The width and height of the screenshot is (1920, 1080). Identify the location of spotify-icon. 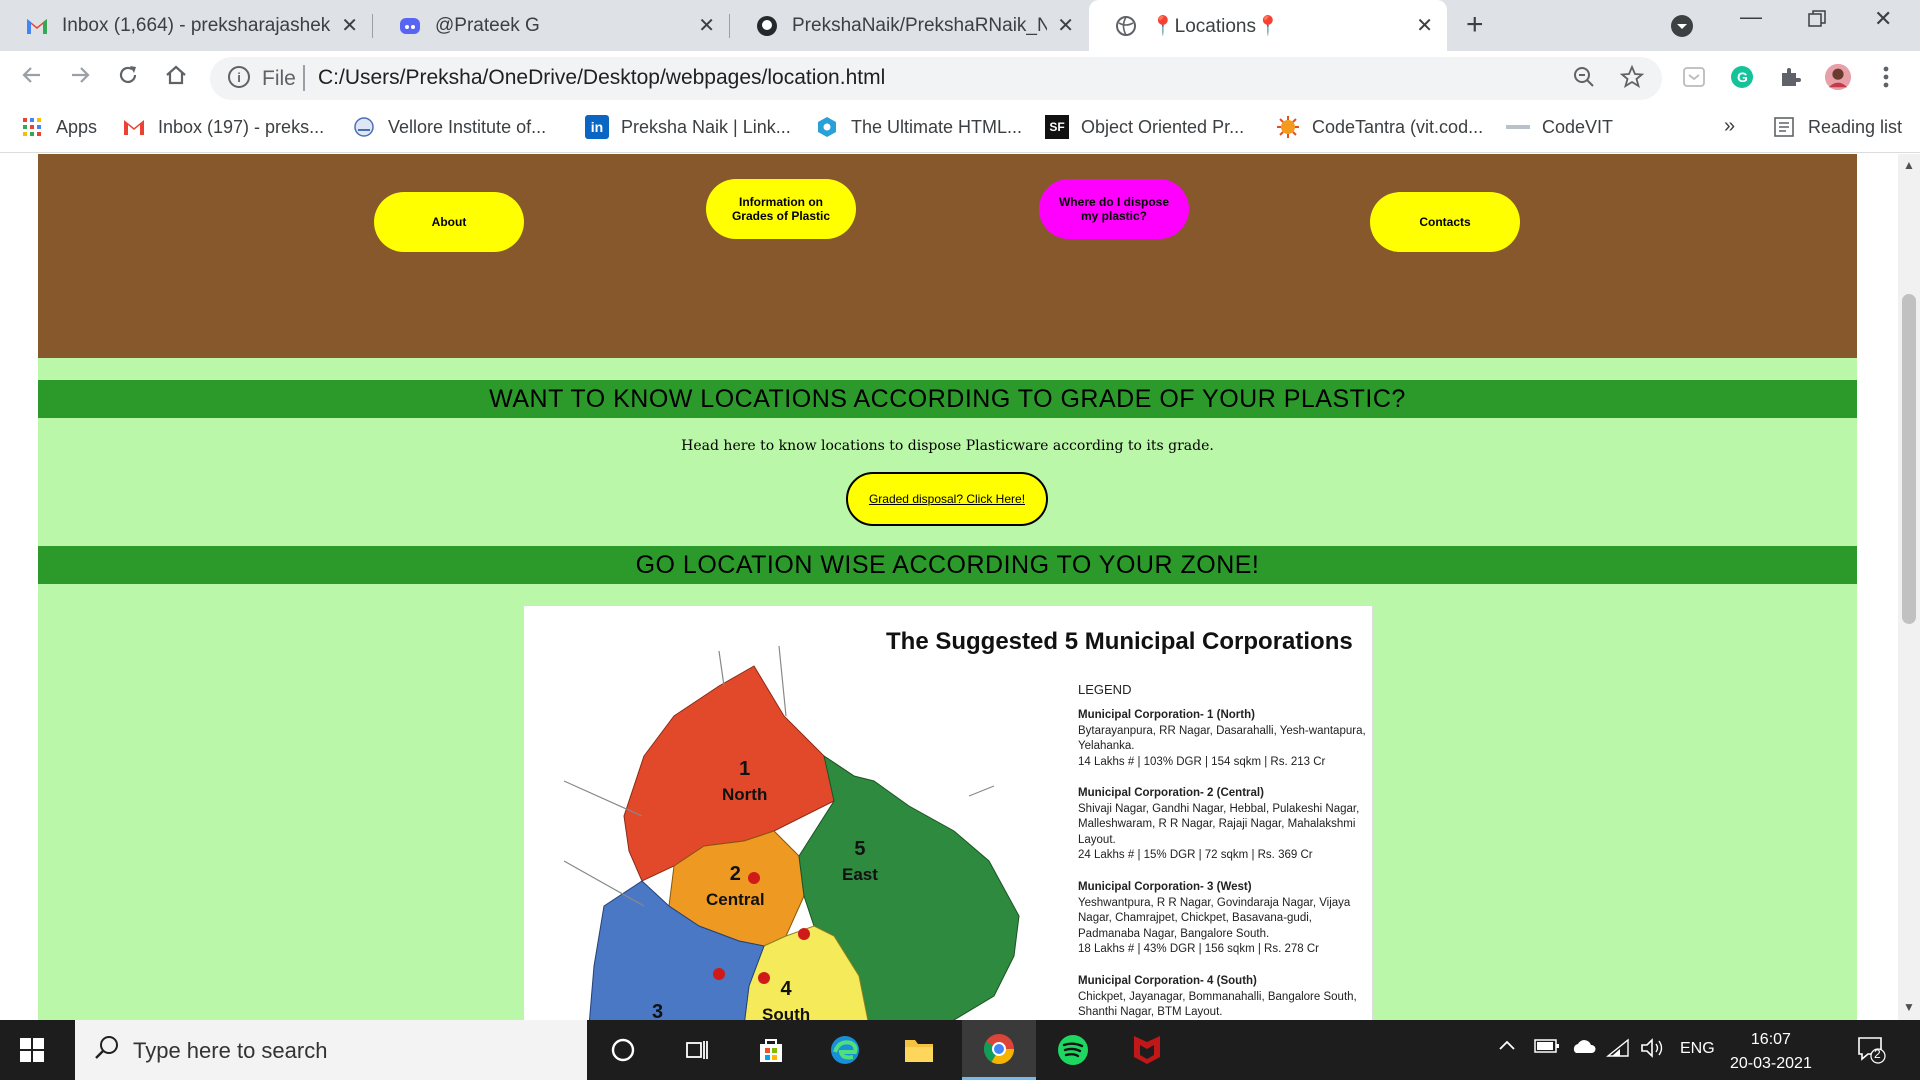
(1073, 1050).